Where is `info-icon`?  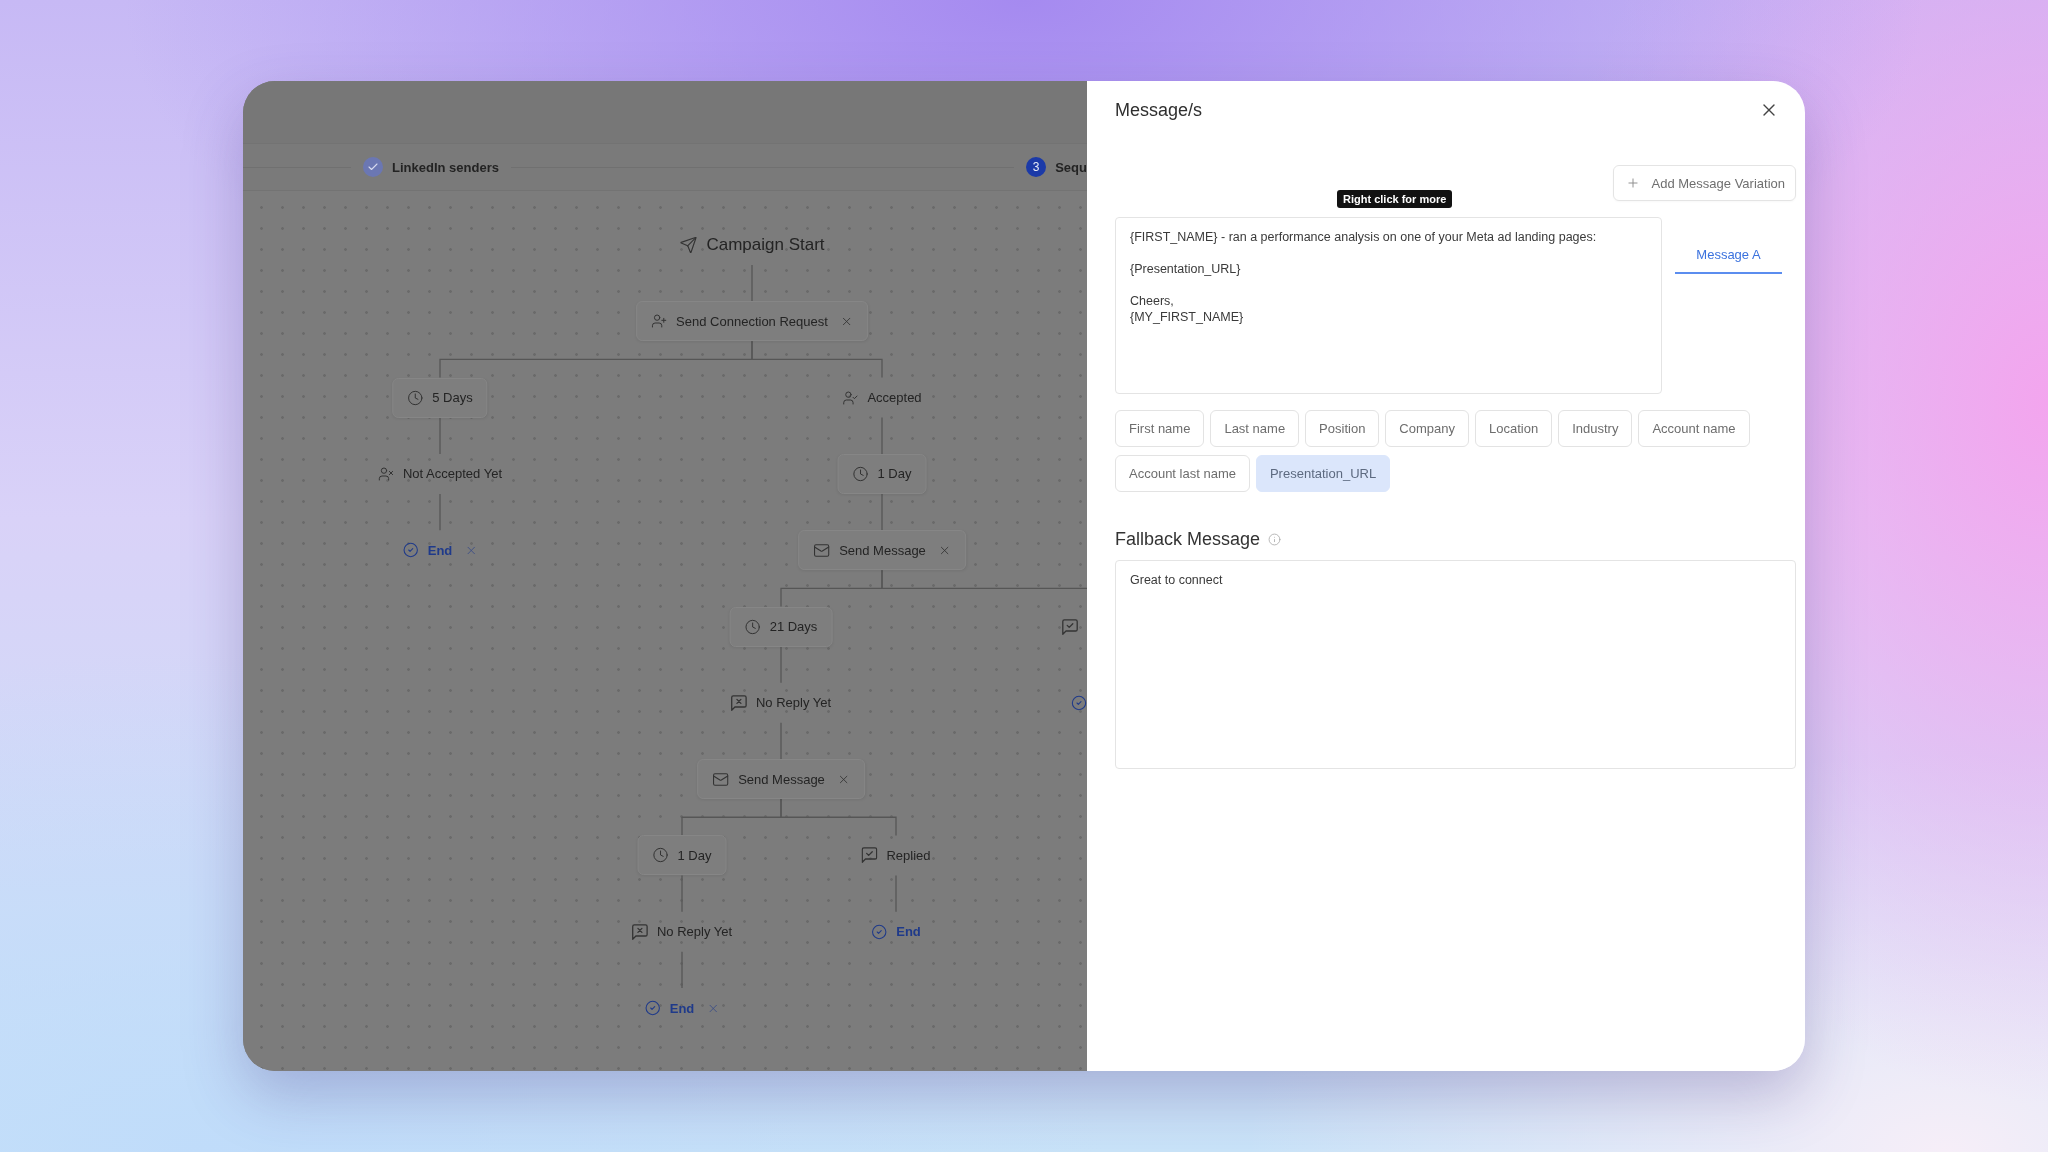
info-icon is located at coordinates (1275, 539).